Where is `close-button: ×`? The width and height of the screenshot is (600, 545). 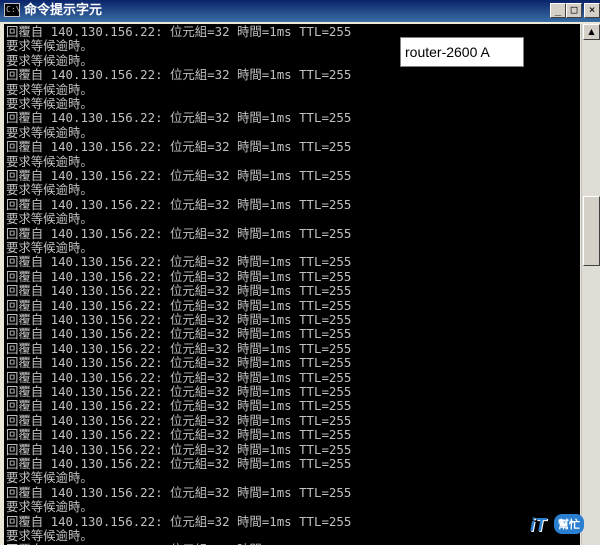 close-button: × is located at coordinates (592, 10).